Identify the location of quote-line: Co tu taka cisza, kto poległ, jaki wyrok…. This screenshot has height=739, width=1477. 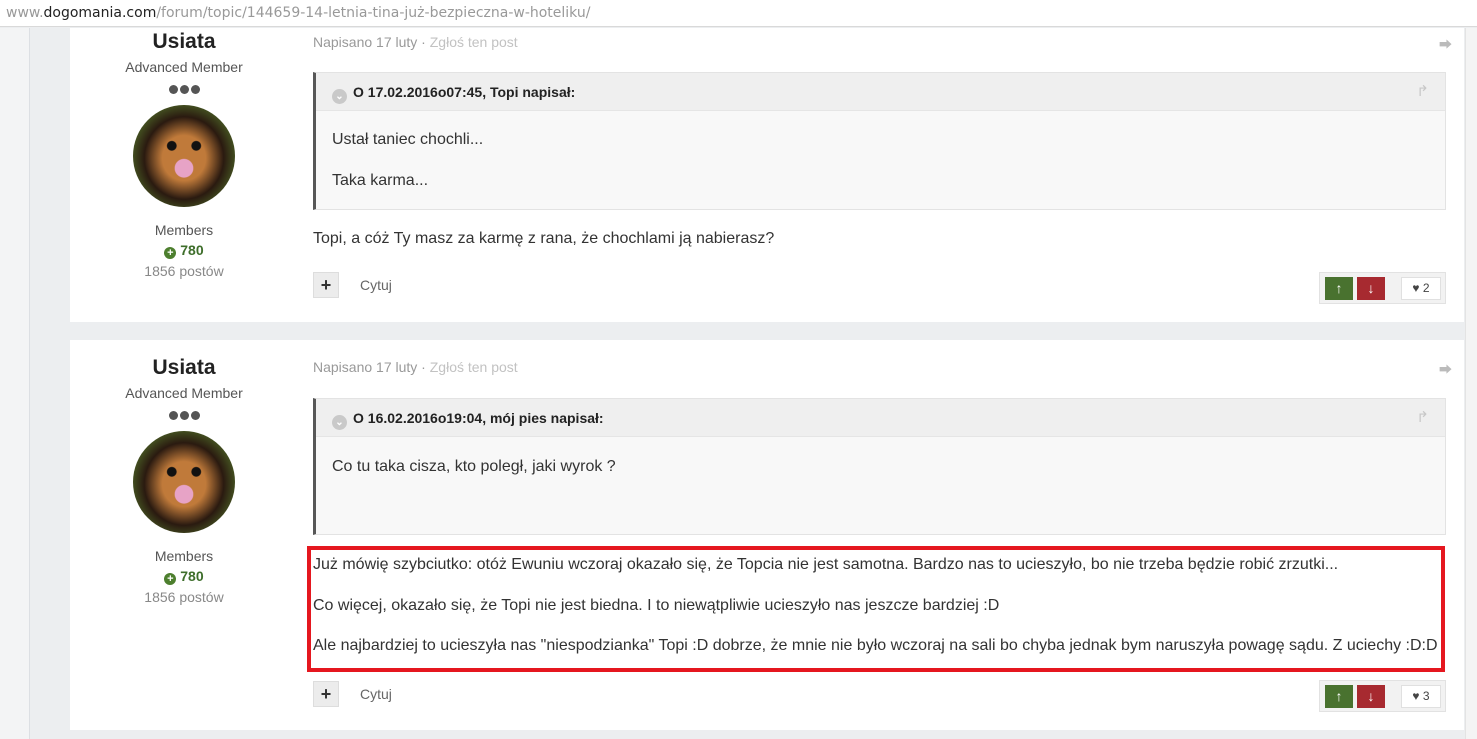
(474, 466).